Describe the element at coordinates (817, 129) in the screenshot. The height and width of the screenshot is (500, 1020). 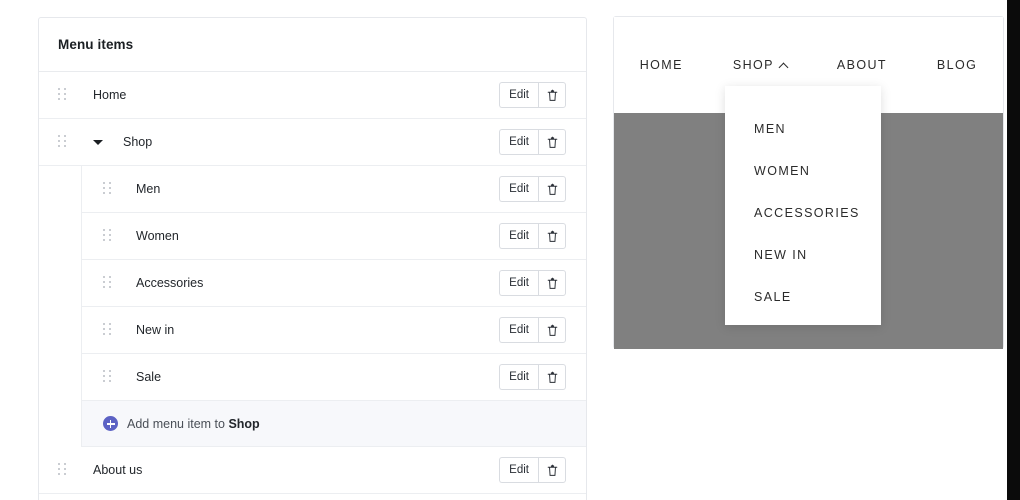
I see `dropdown-item-men: MEN` at that location.